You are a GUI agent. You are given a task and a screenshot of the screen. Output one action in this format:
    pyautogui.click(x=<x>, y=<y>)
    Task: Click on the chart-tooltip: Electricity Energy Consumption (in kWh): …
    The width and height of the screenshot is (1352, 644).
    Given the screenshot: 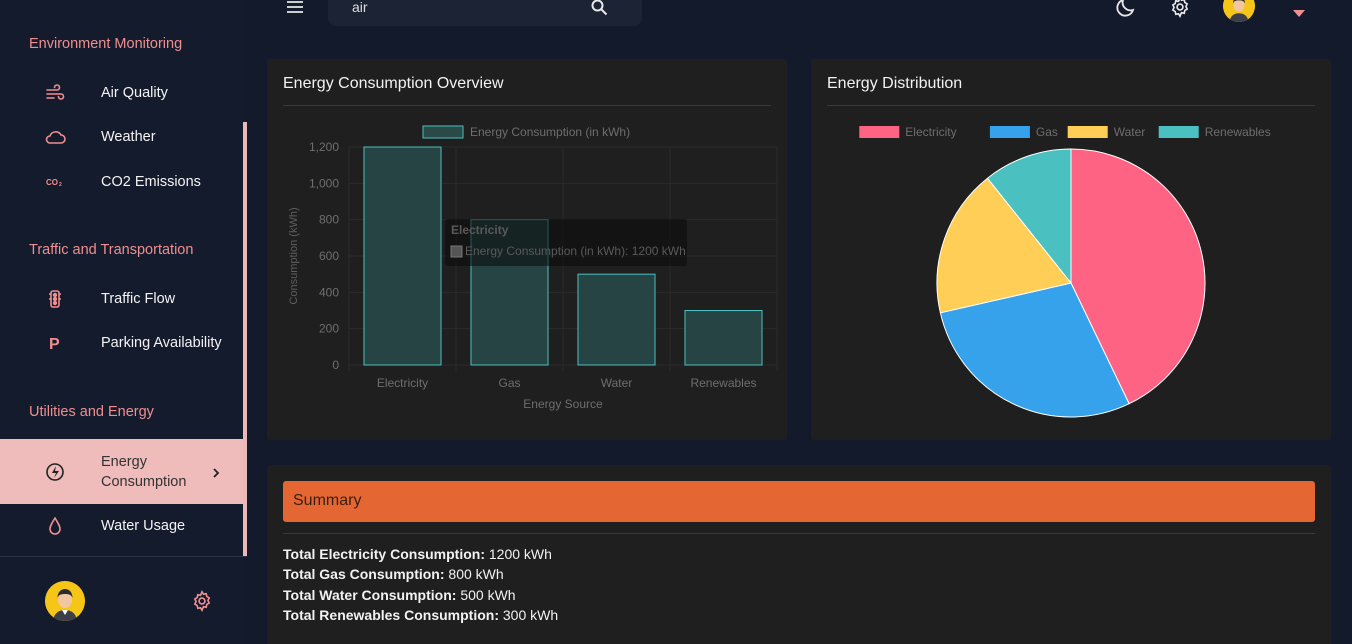 What is the action you would take?
    pyautogui.click(x=566, y=242)
    